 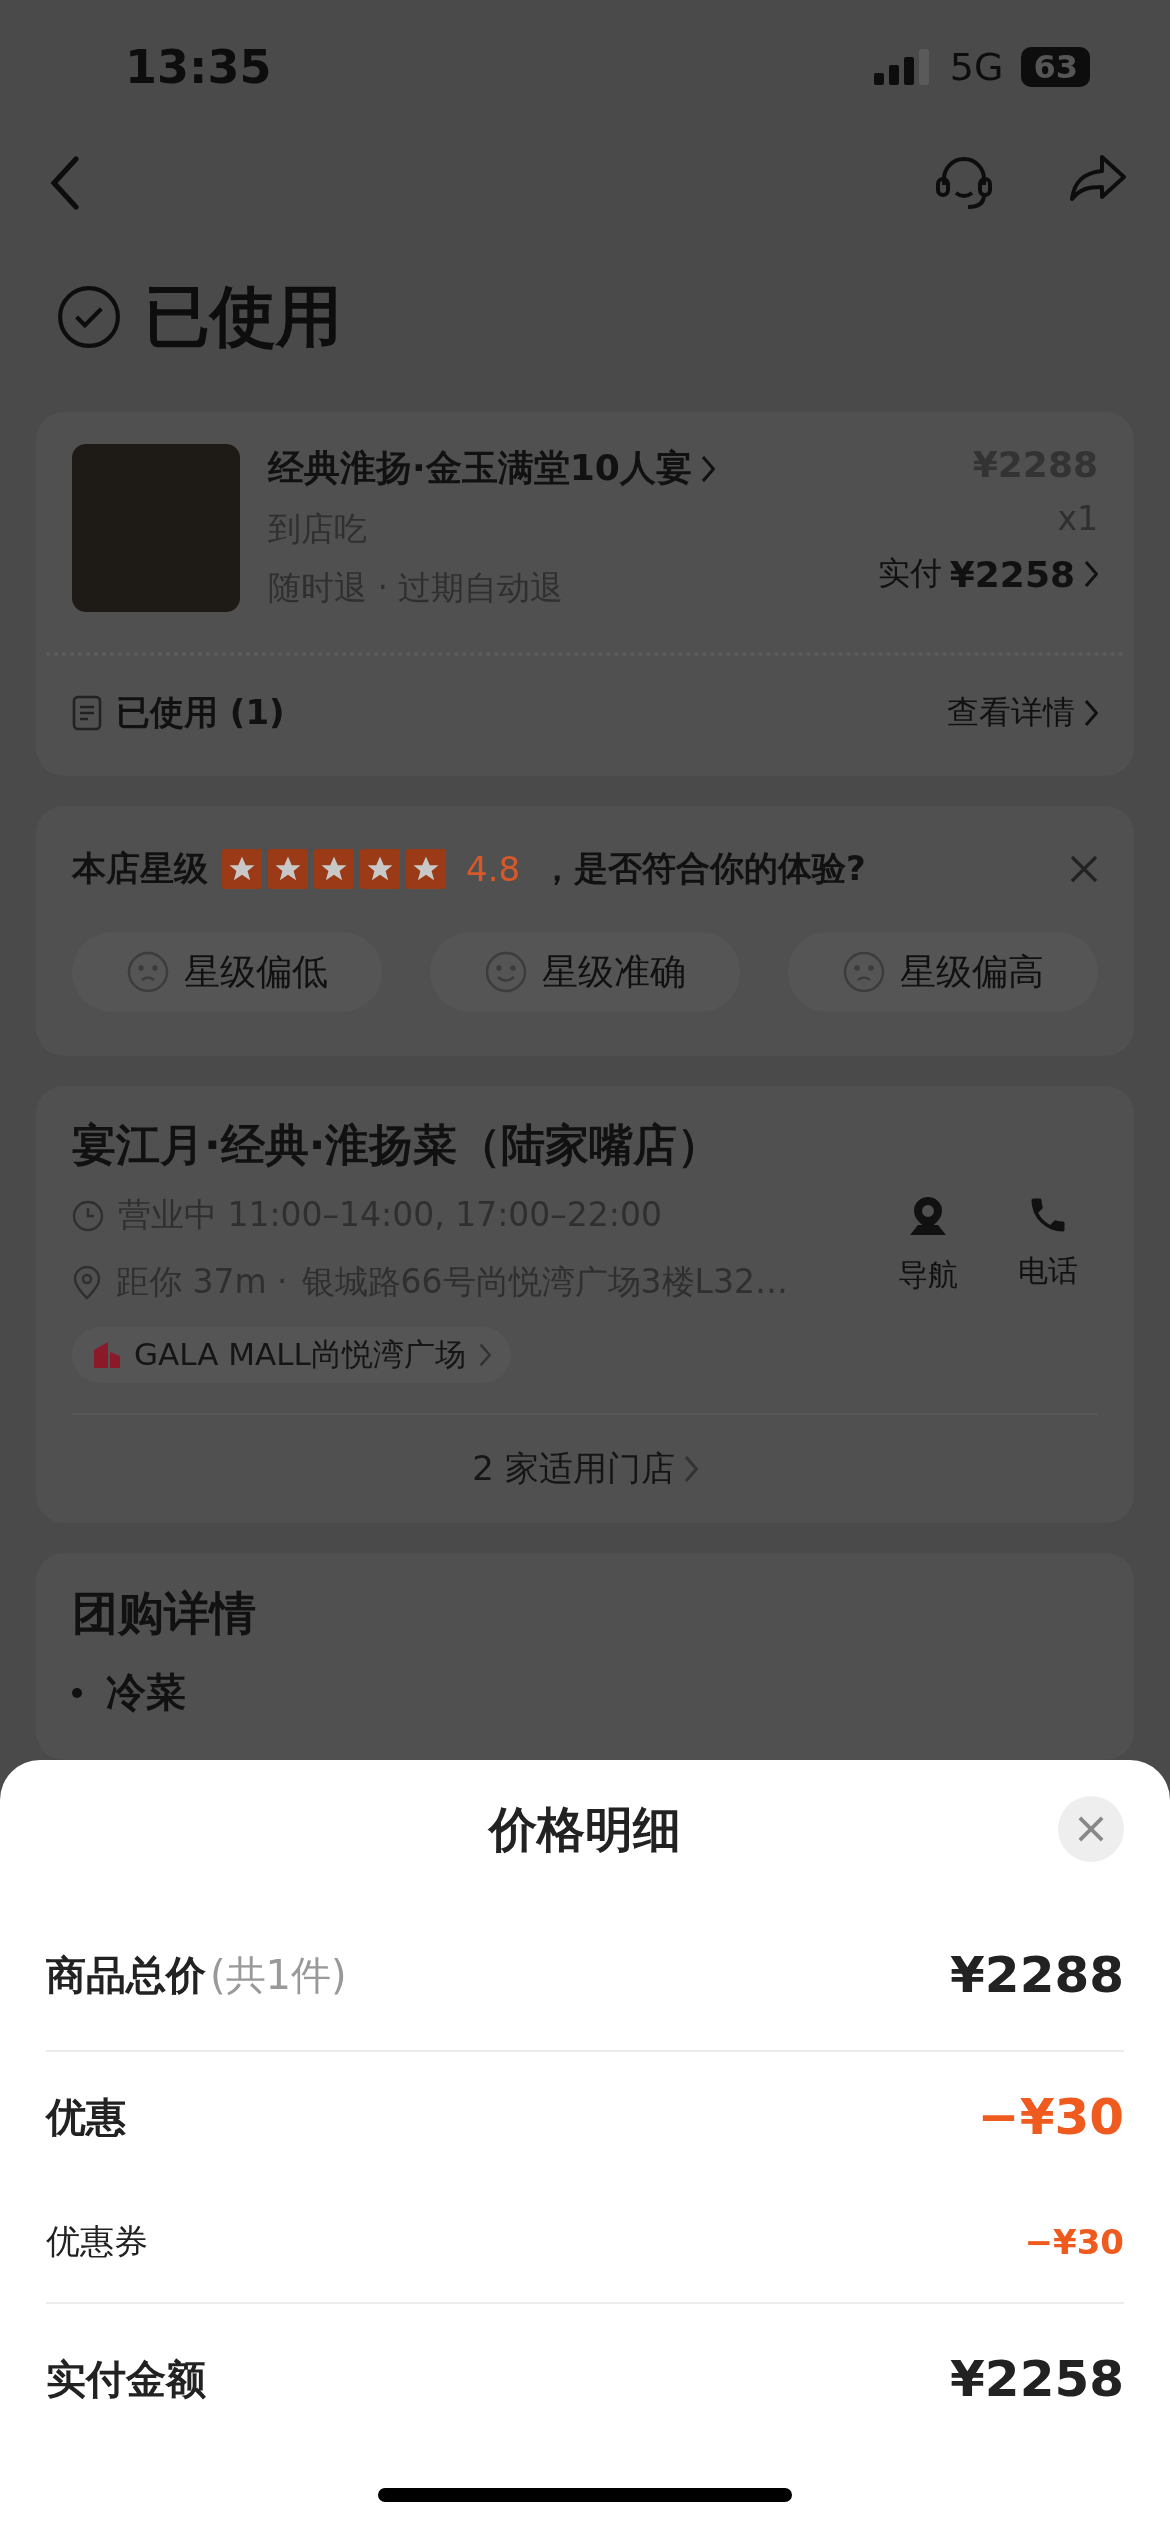 I want to click on smiley-face-icon, so click(x=506, y=972).